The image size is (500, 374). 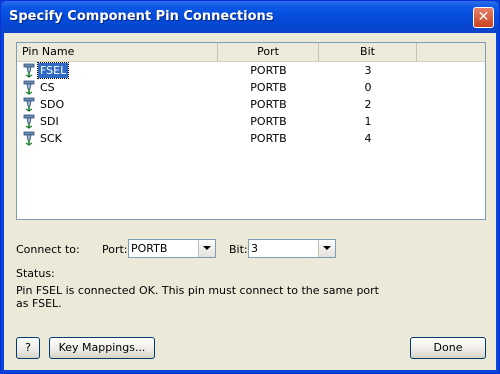 What do you see at coordinates (368, 70) in the screenshot?
I see `pin-bit: 3` at bounding box center [368, 70].